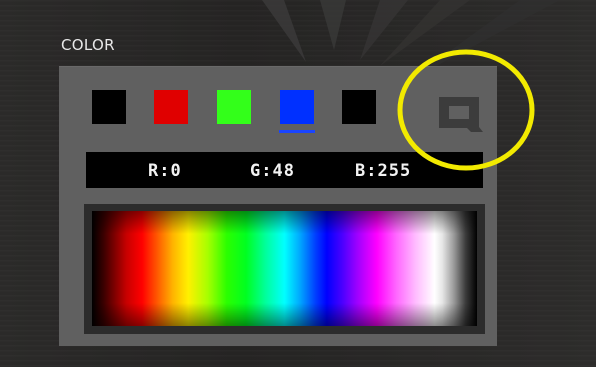  I want to click on swatch-red, so click(171, 107).